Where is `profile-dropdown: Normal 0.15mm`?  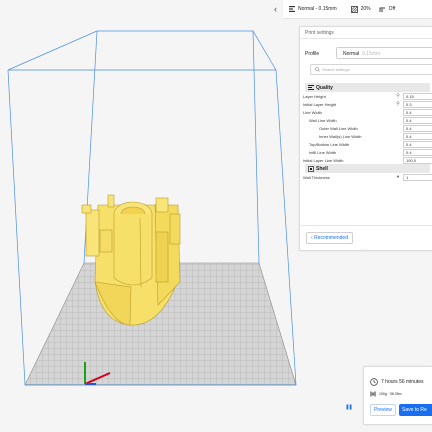
profile-dropdown: Normal 0.15mm is located at coordinates (384, 53).